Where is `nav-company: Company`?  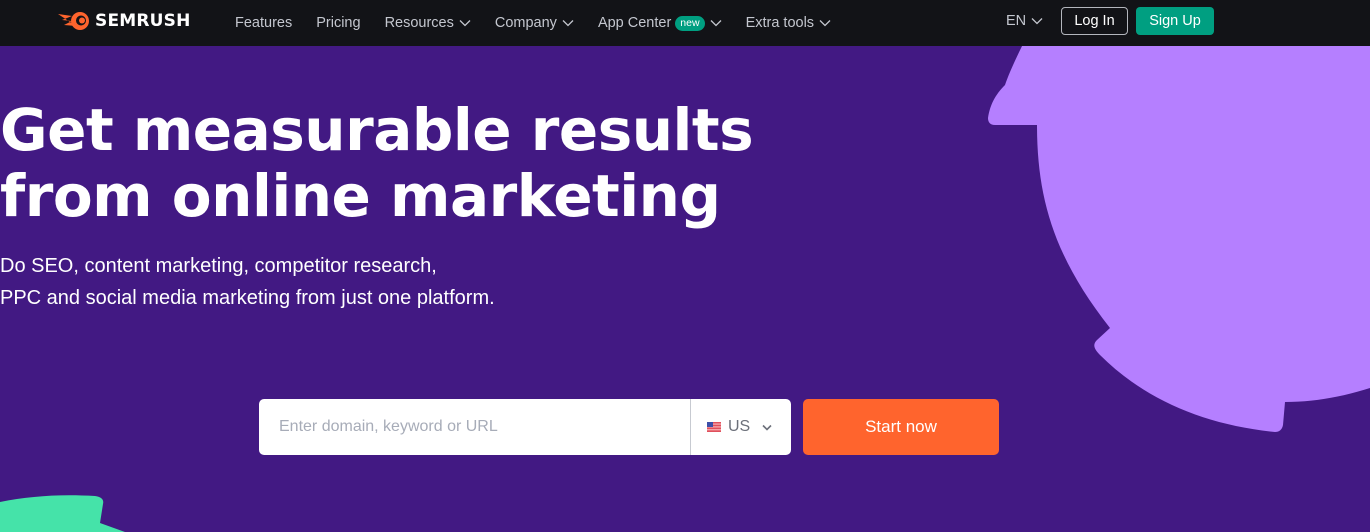 nav-company: Company is located at coordinates (534, 23).